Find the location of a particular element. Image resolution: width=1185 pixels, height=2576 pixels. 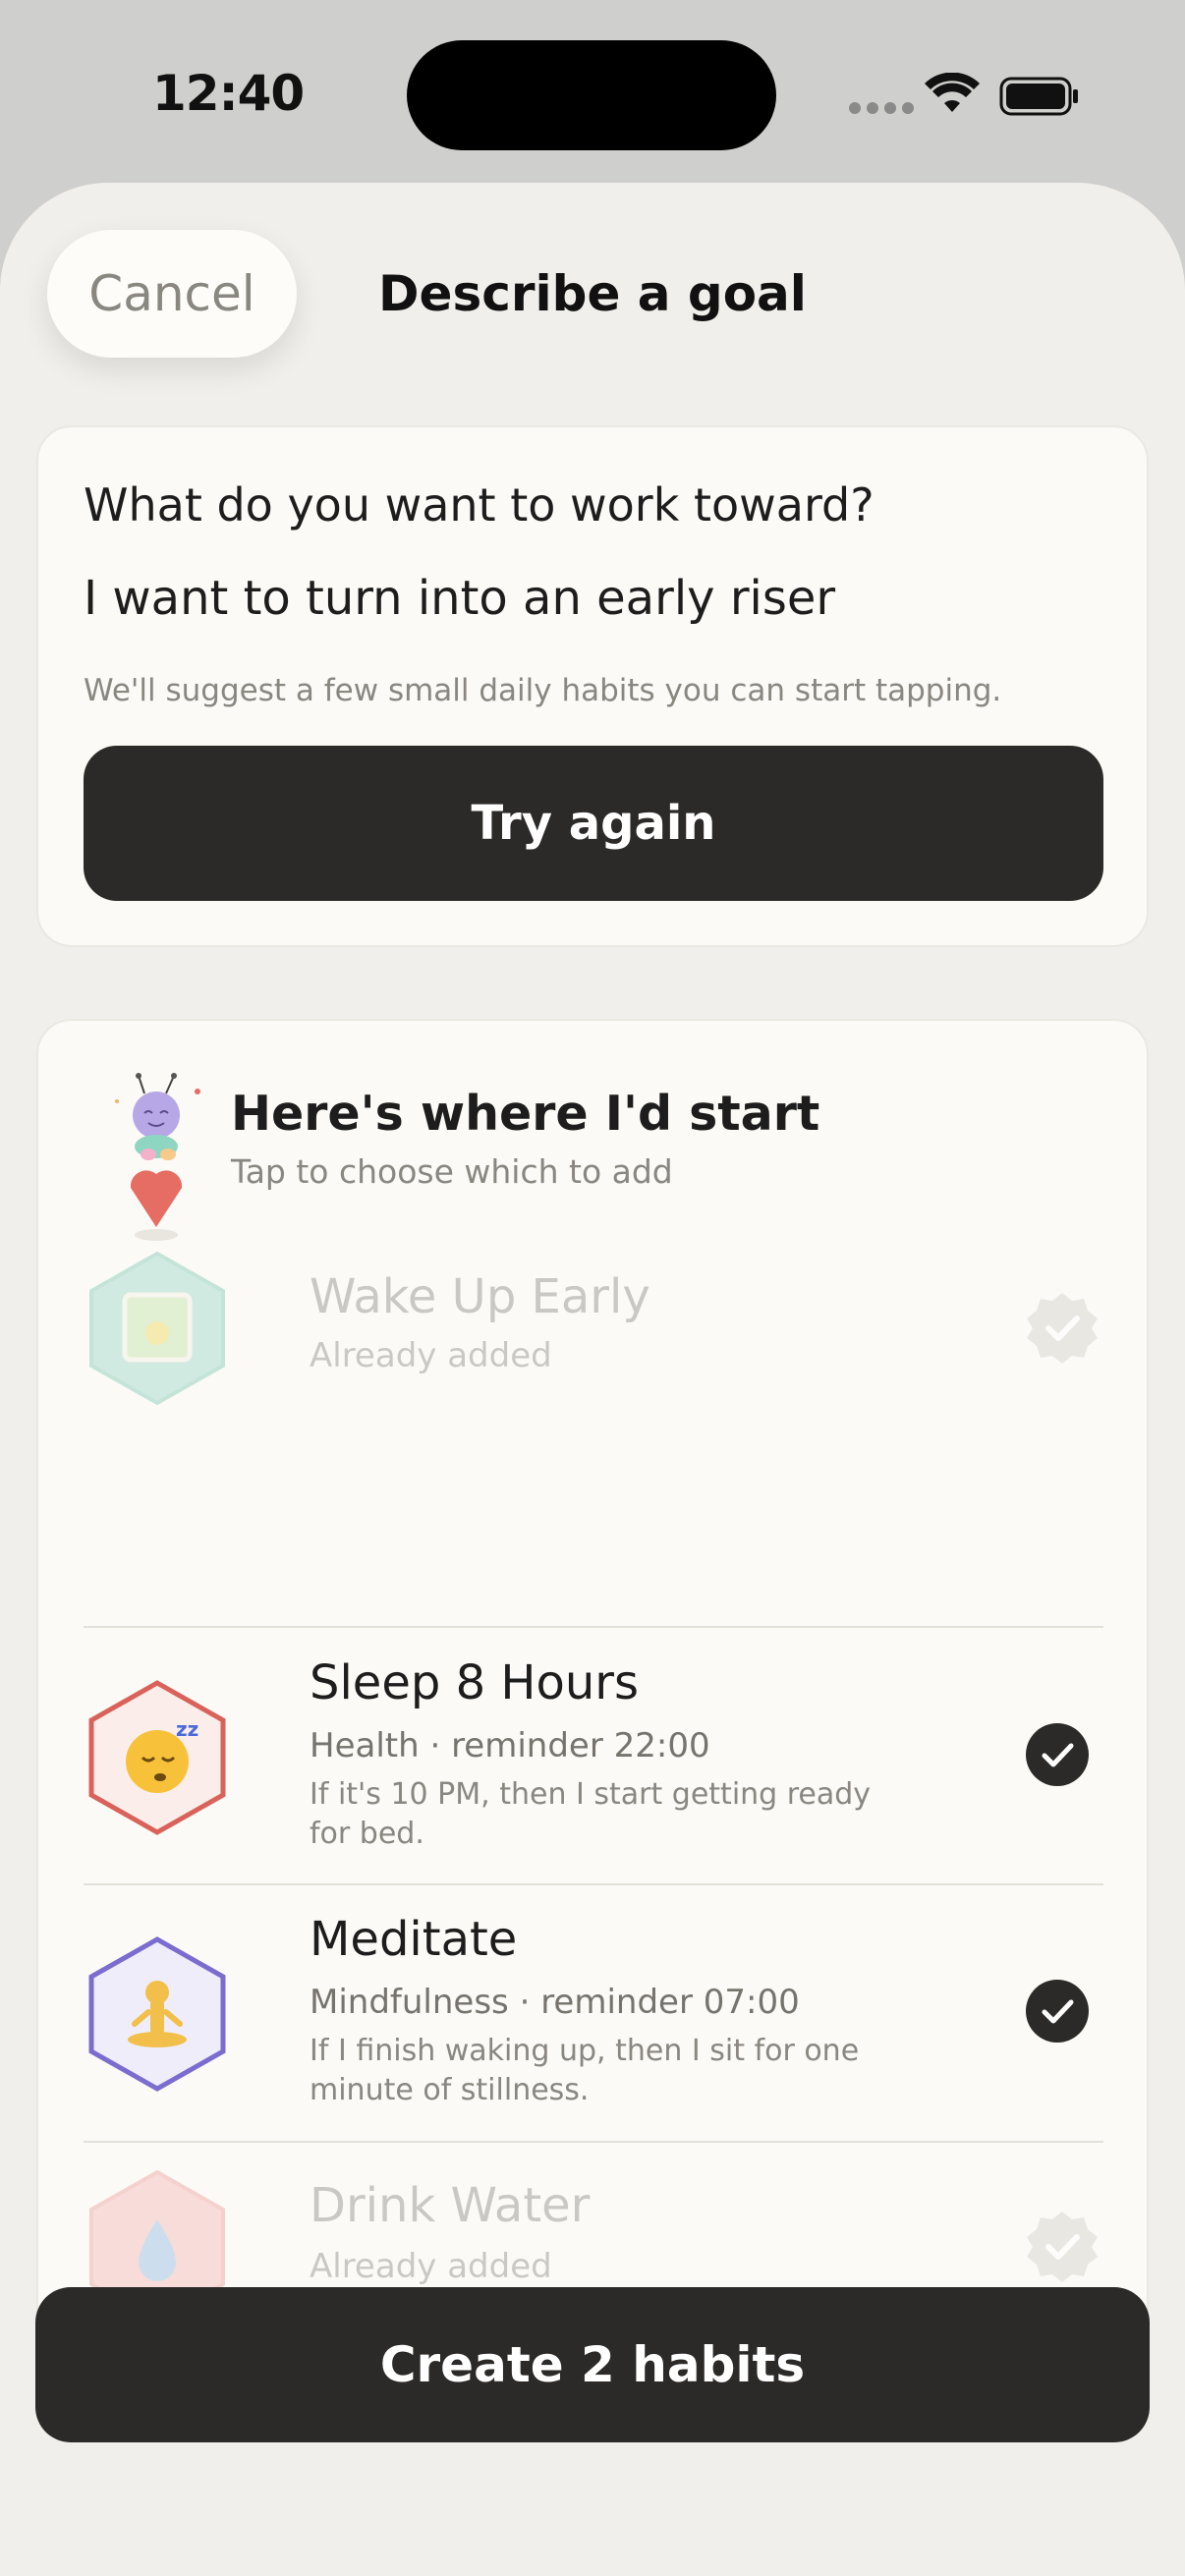

page-title: Describe a goal is located at coordinates (592, 293).